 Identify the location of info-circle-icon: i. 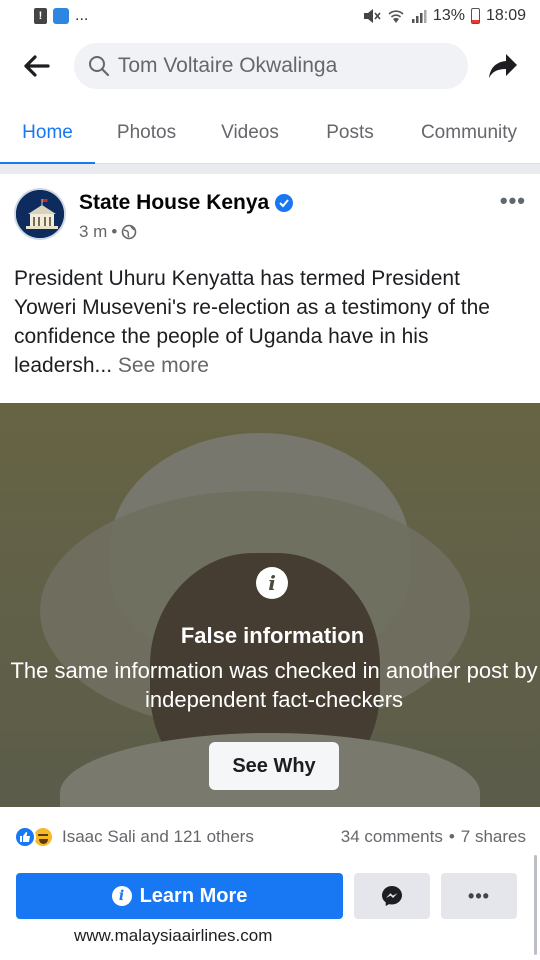
(121, 896).